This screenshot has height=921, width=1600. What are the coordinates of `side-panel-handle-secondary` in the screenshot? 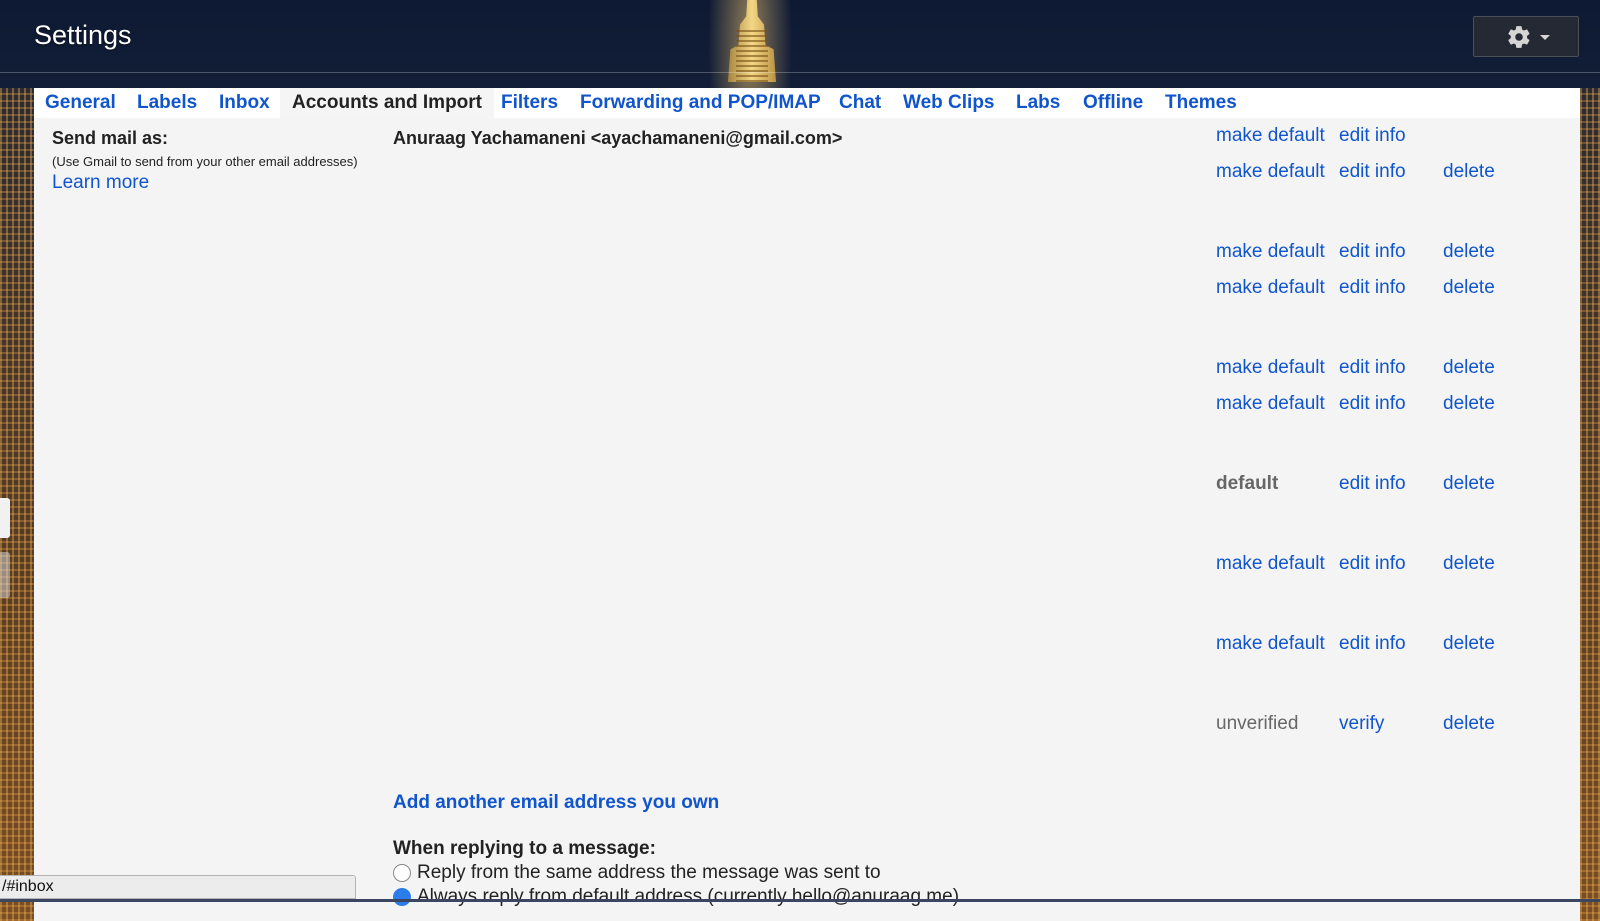 It's located at (5, 575).